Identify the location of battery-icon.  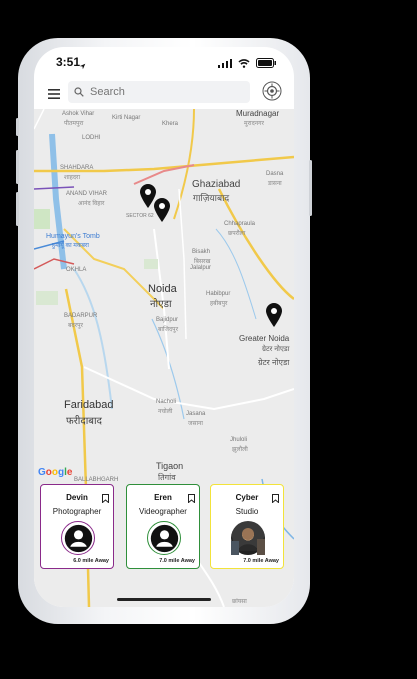
(266, 64).